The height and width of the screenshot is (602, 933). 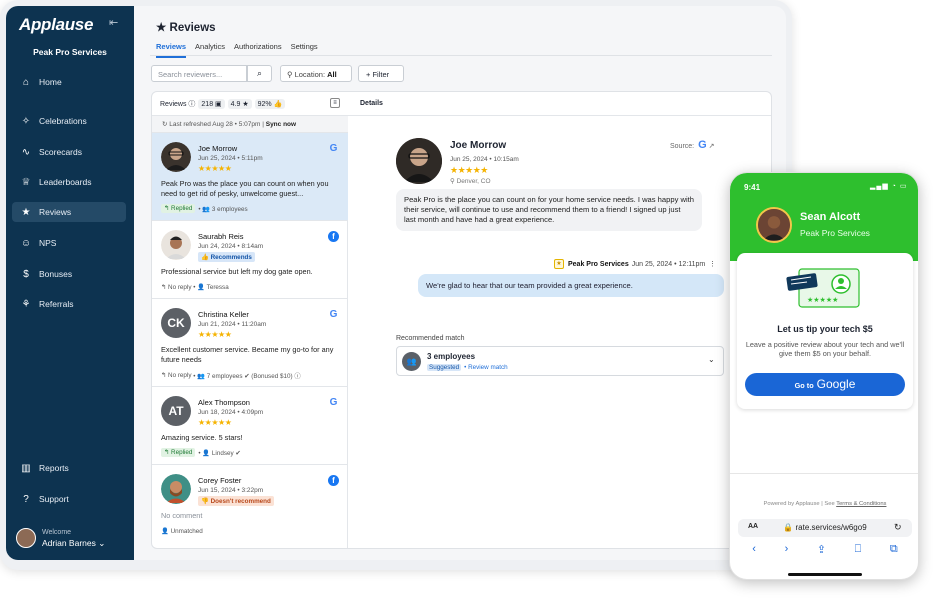 I want to click on sidebar-item-label: Home, so click(x=50, y=82).